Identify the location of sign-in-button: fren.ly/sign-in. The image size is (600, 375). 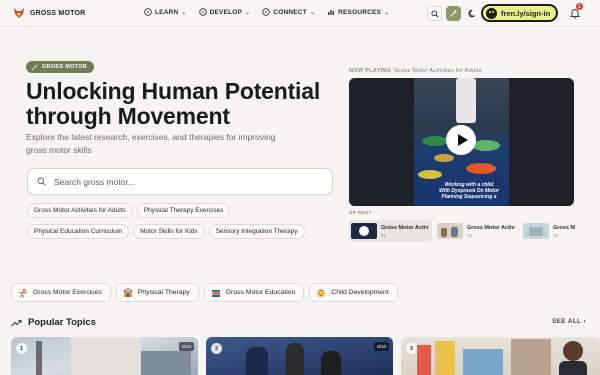
(520, 13).